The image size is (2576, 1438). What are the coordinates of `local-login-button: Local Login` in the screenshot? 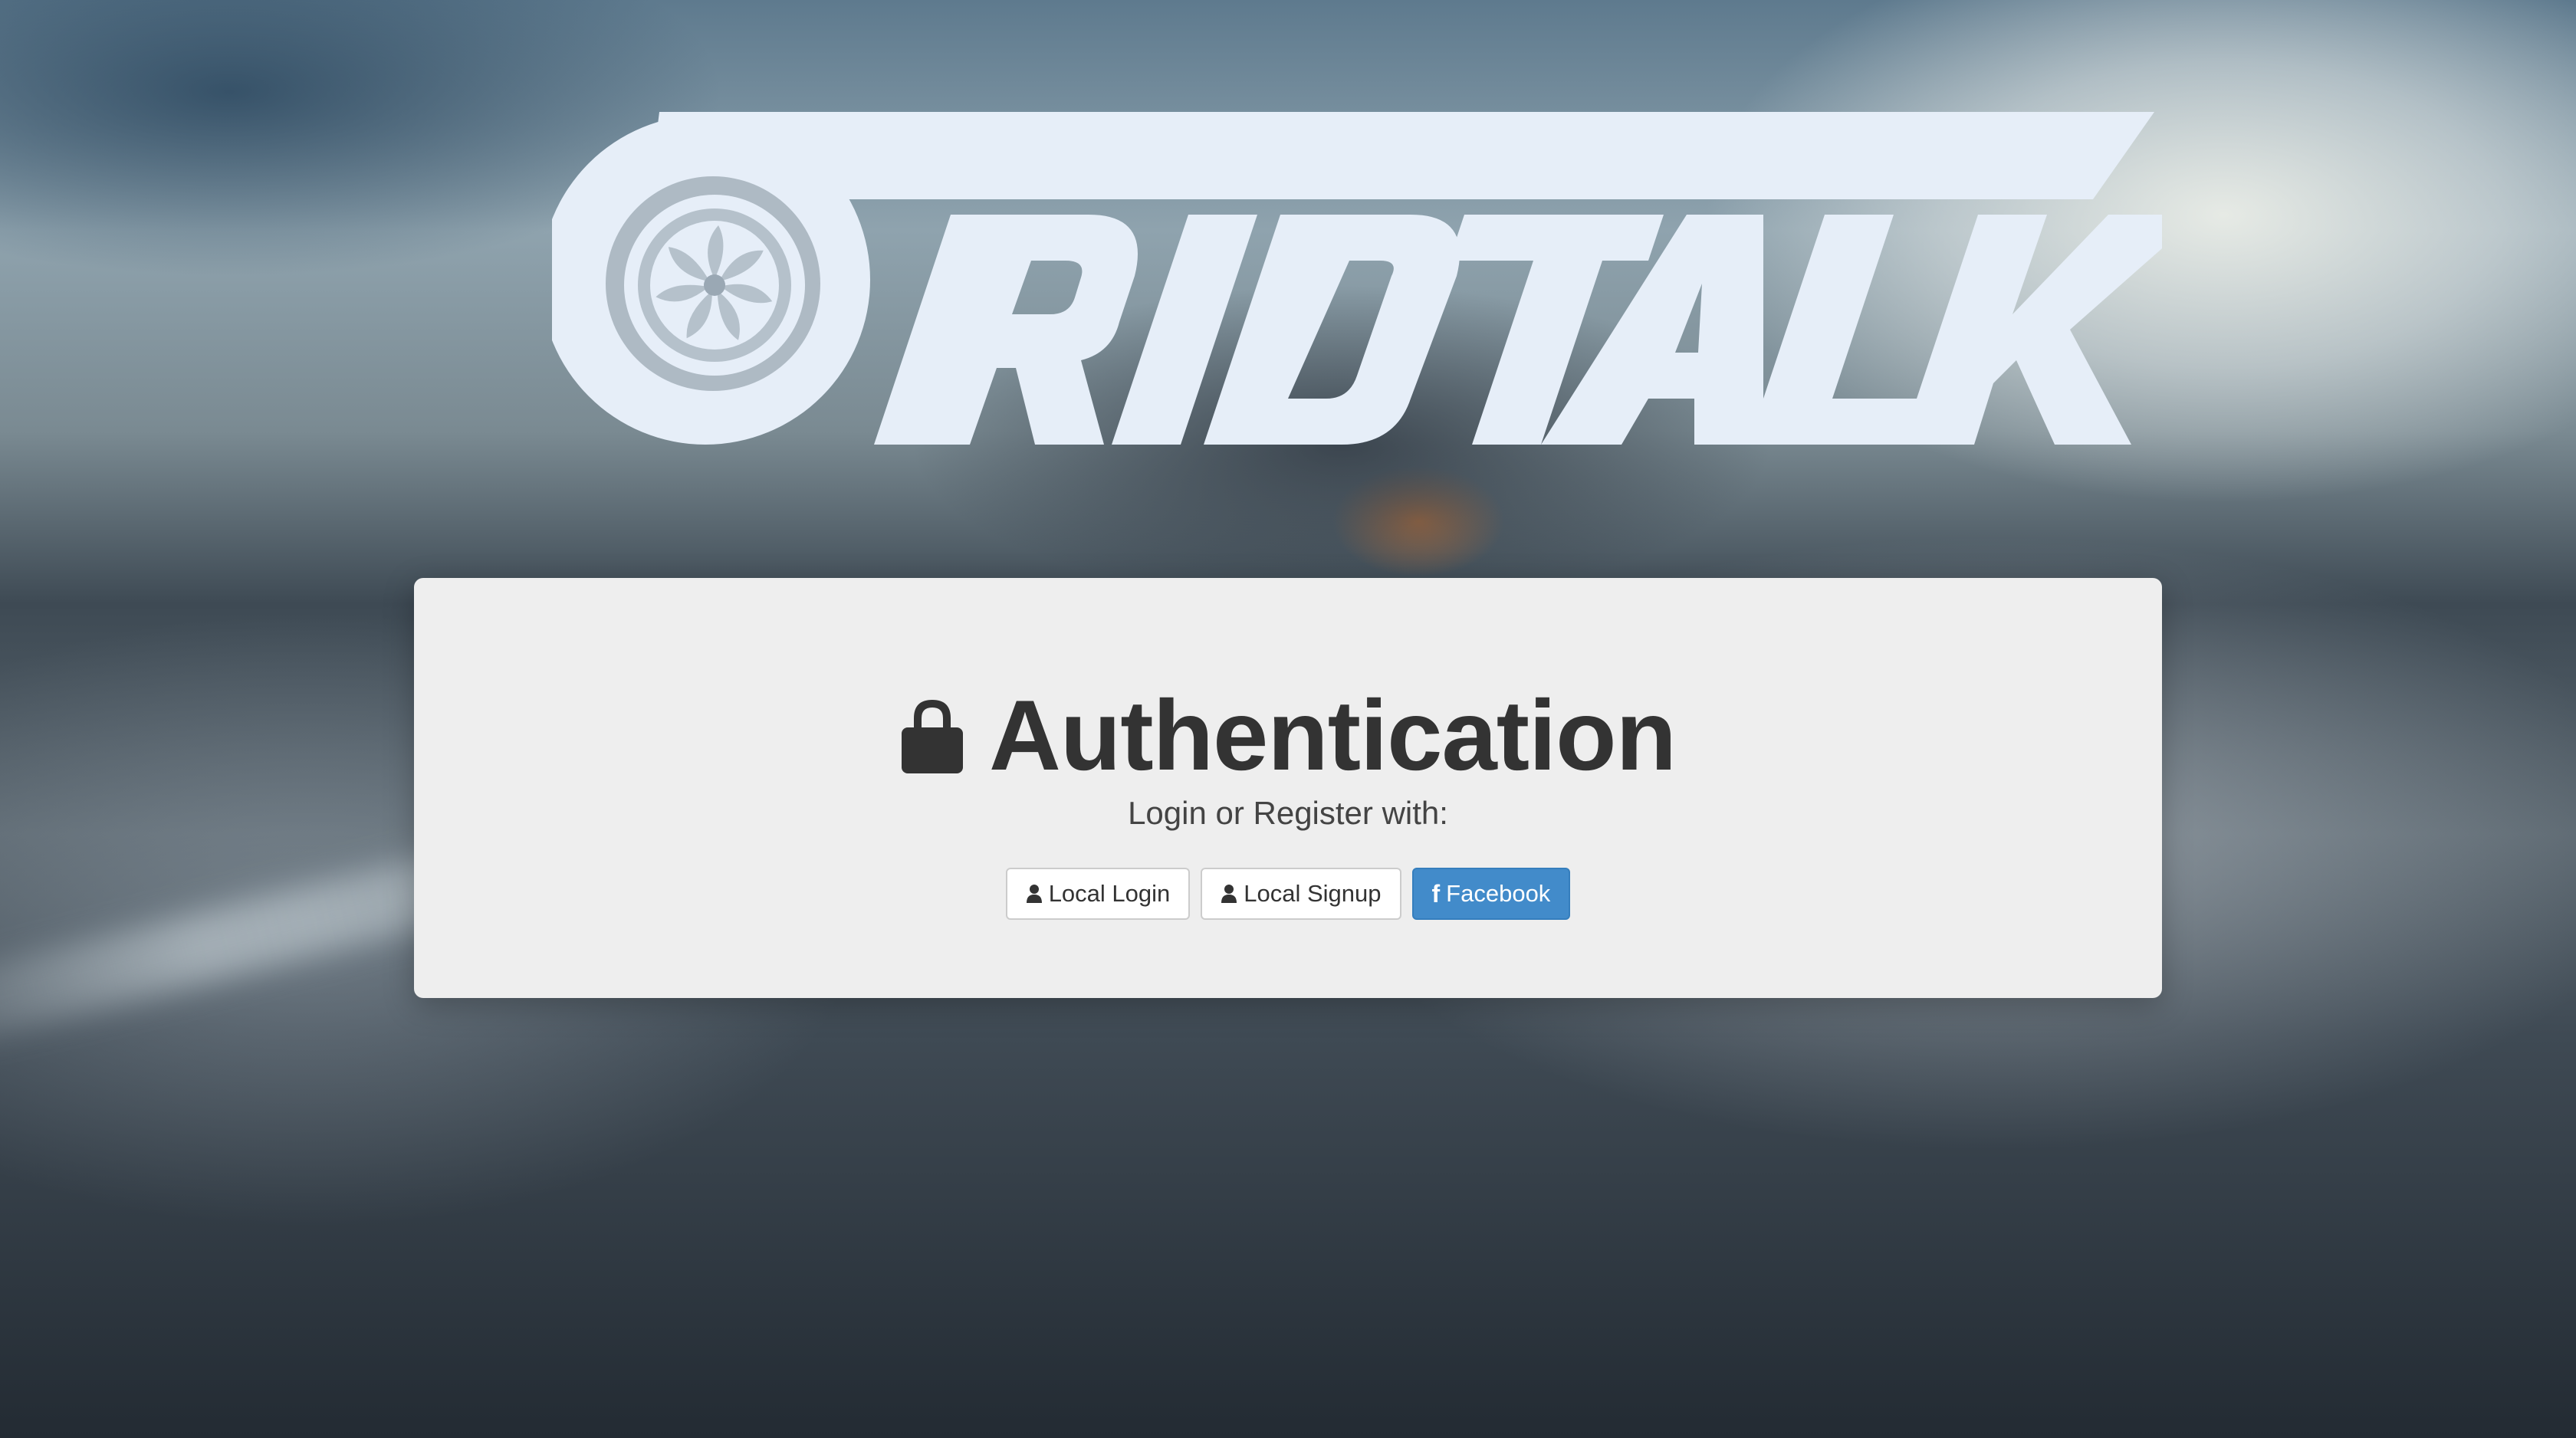 It's located at (1098, 894).